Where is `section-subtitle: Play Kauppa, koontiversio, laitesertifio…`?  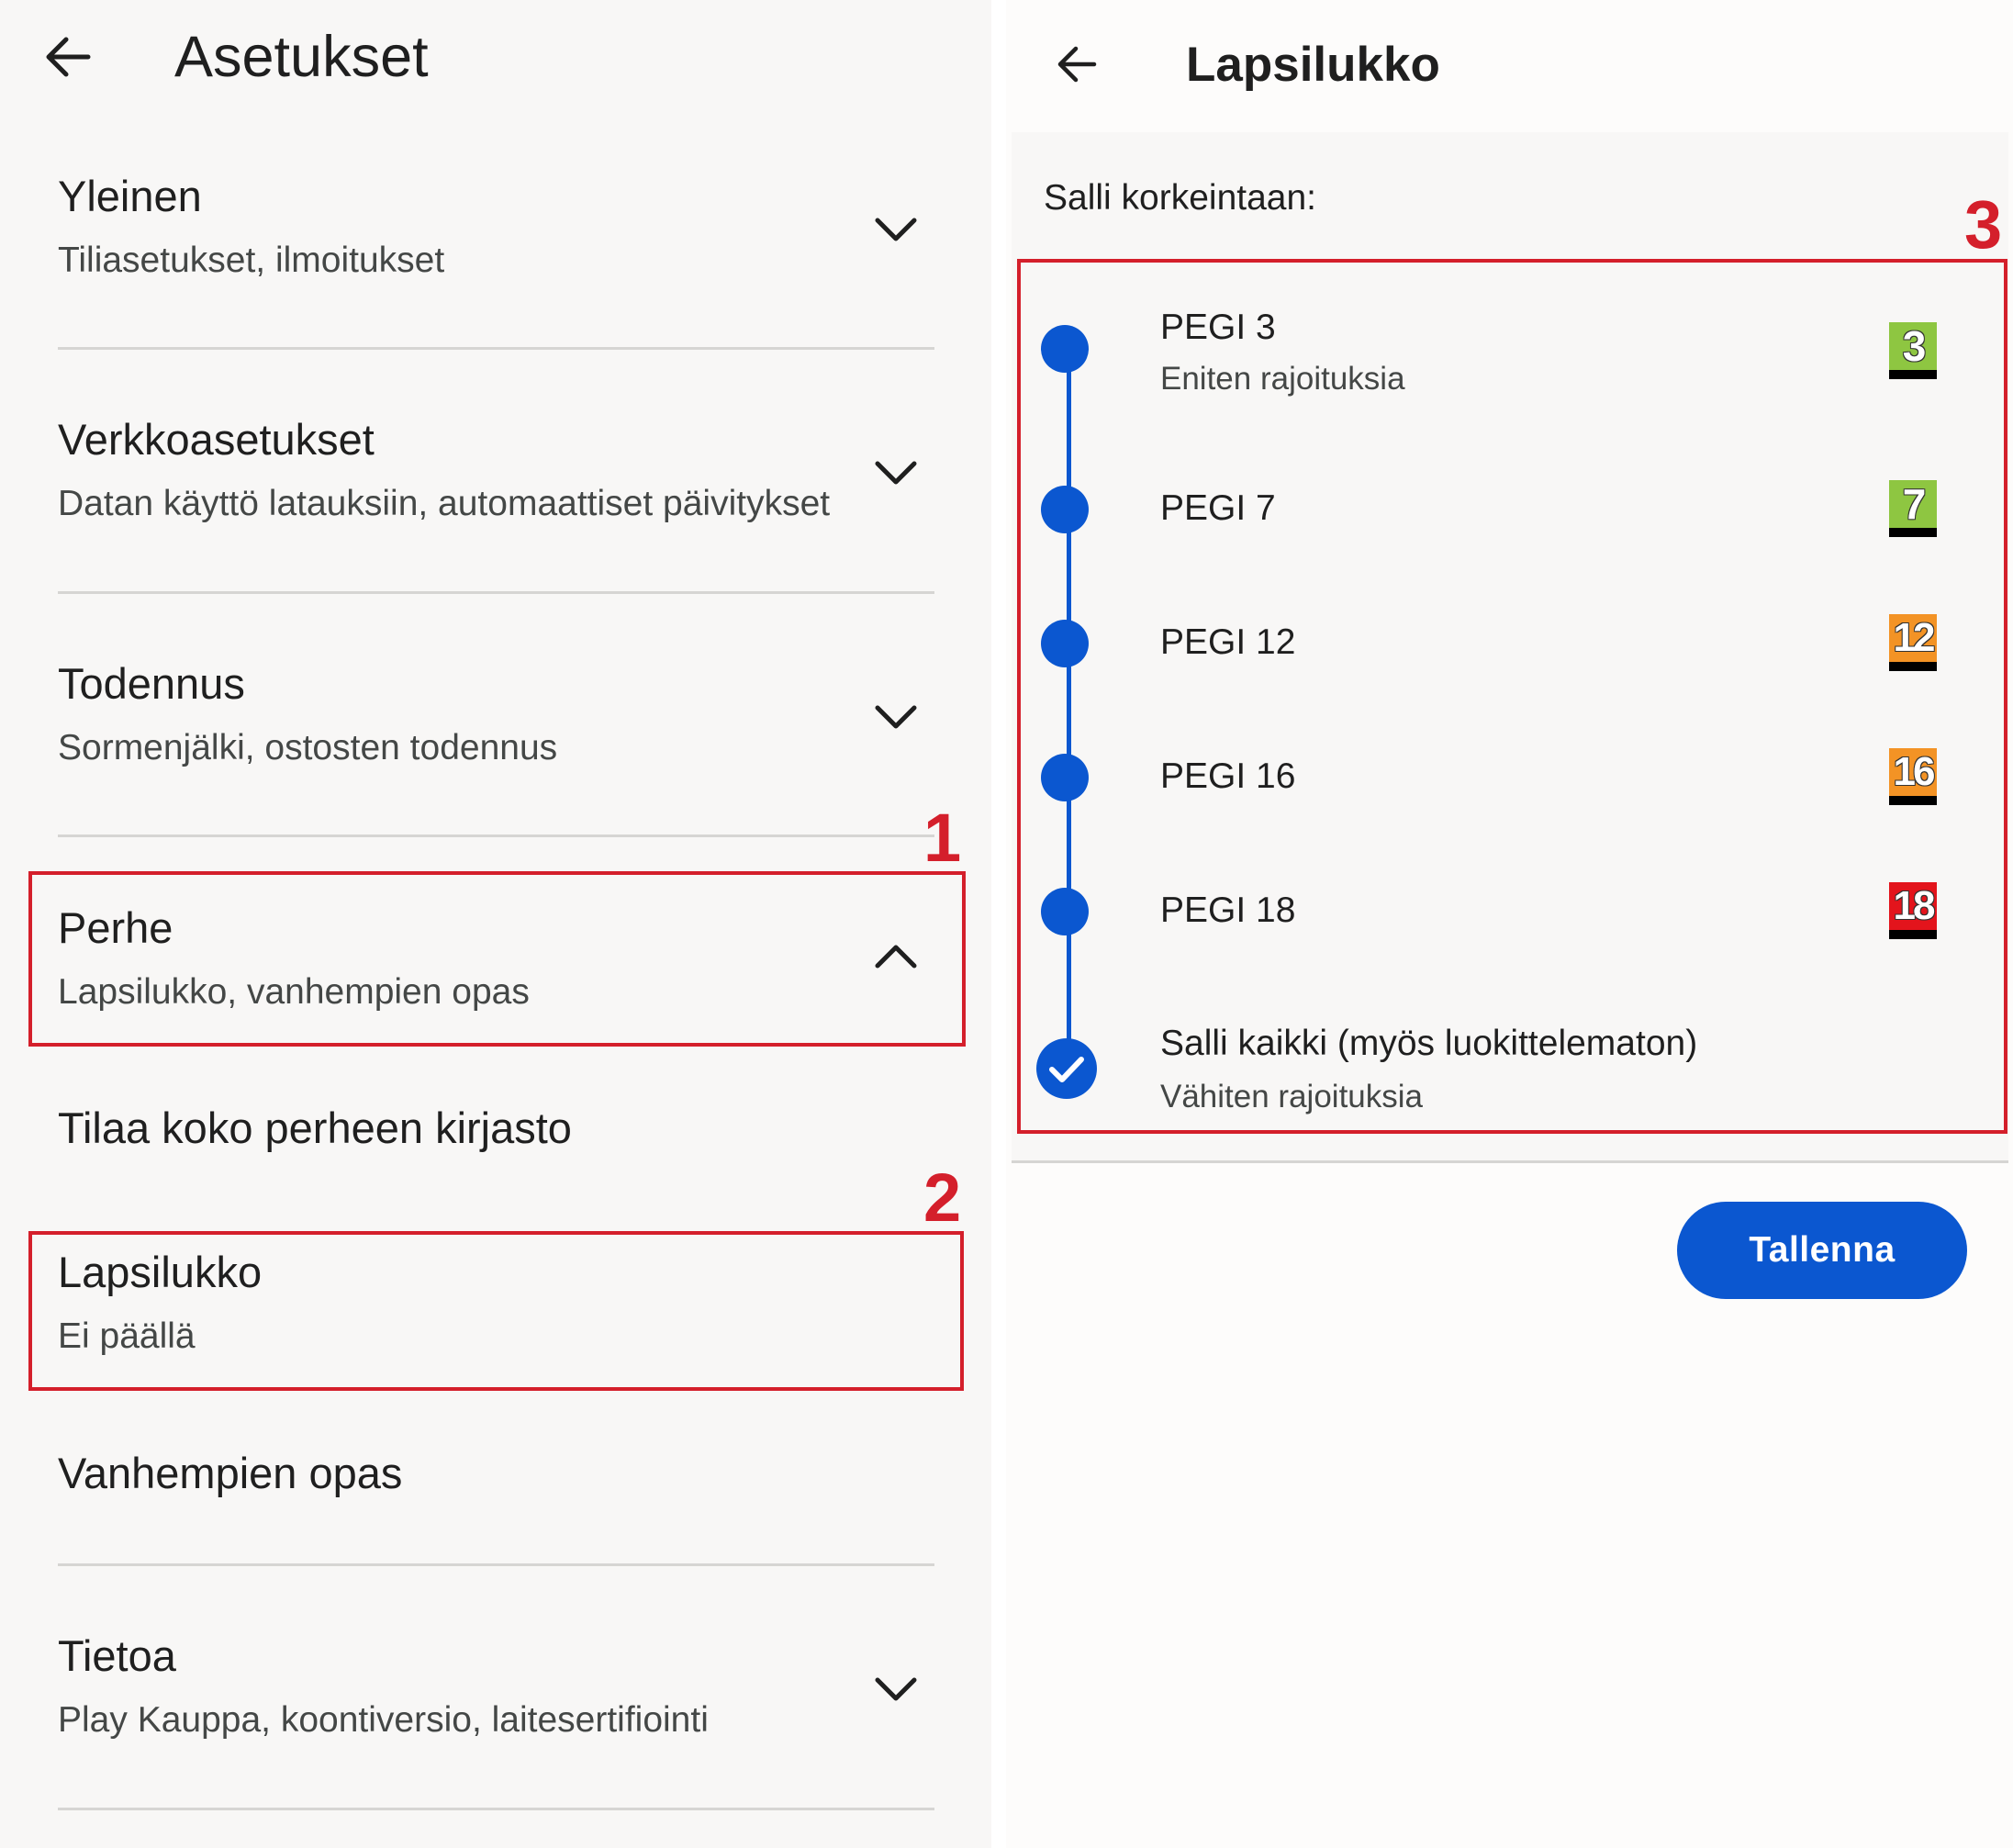 section-subtitle: Play Kauppa, koontiversio, laitesertifio… is located at coordinates (383, 1720).